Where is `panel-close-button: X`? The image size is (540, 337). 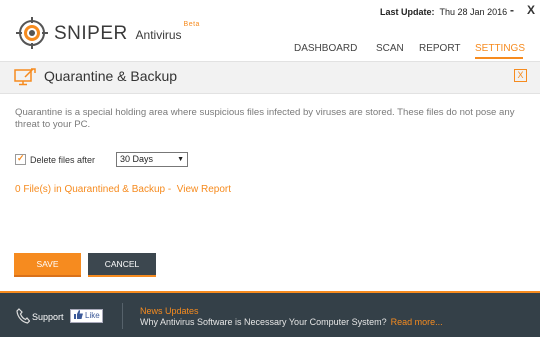
panel-close-button: X is located at coordinates (520, 75).